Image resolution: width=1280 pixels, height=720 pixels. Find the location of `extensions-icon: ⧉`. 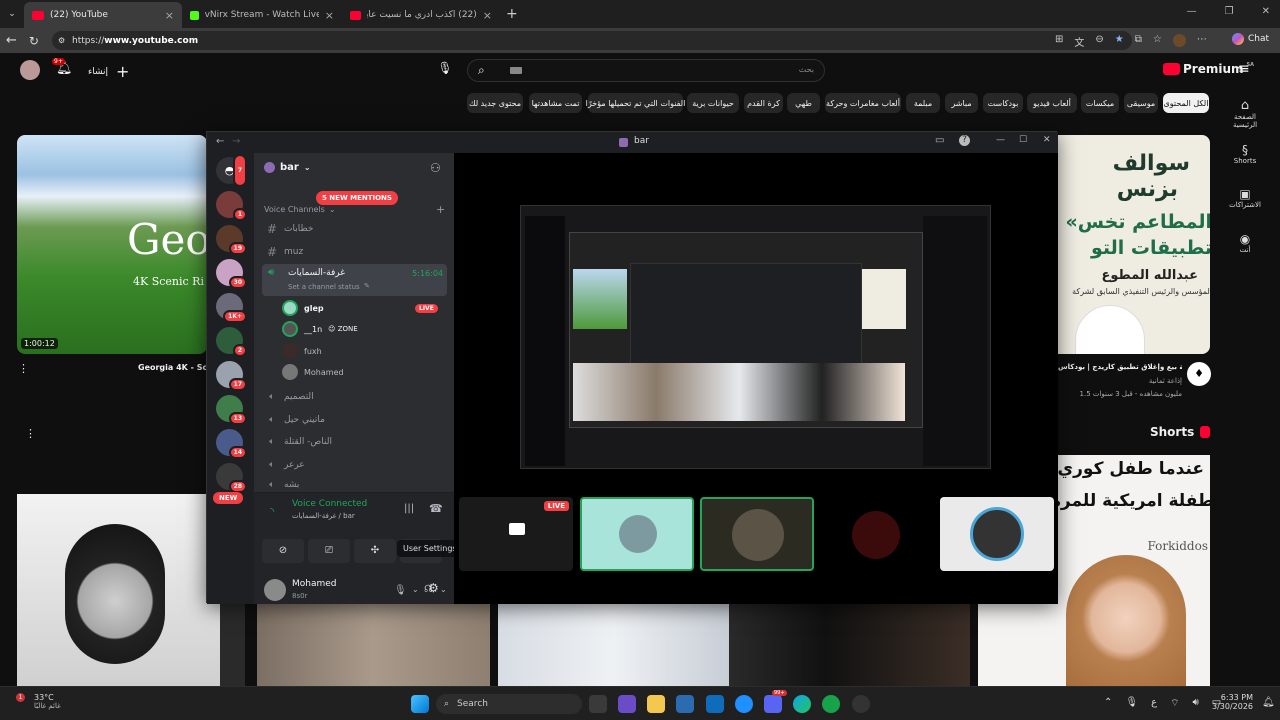

extensions-icon: ⧉ is located at coordinates (1138, 41).